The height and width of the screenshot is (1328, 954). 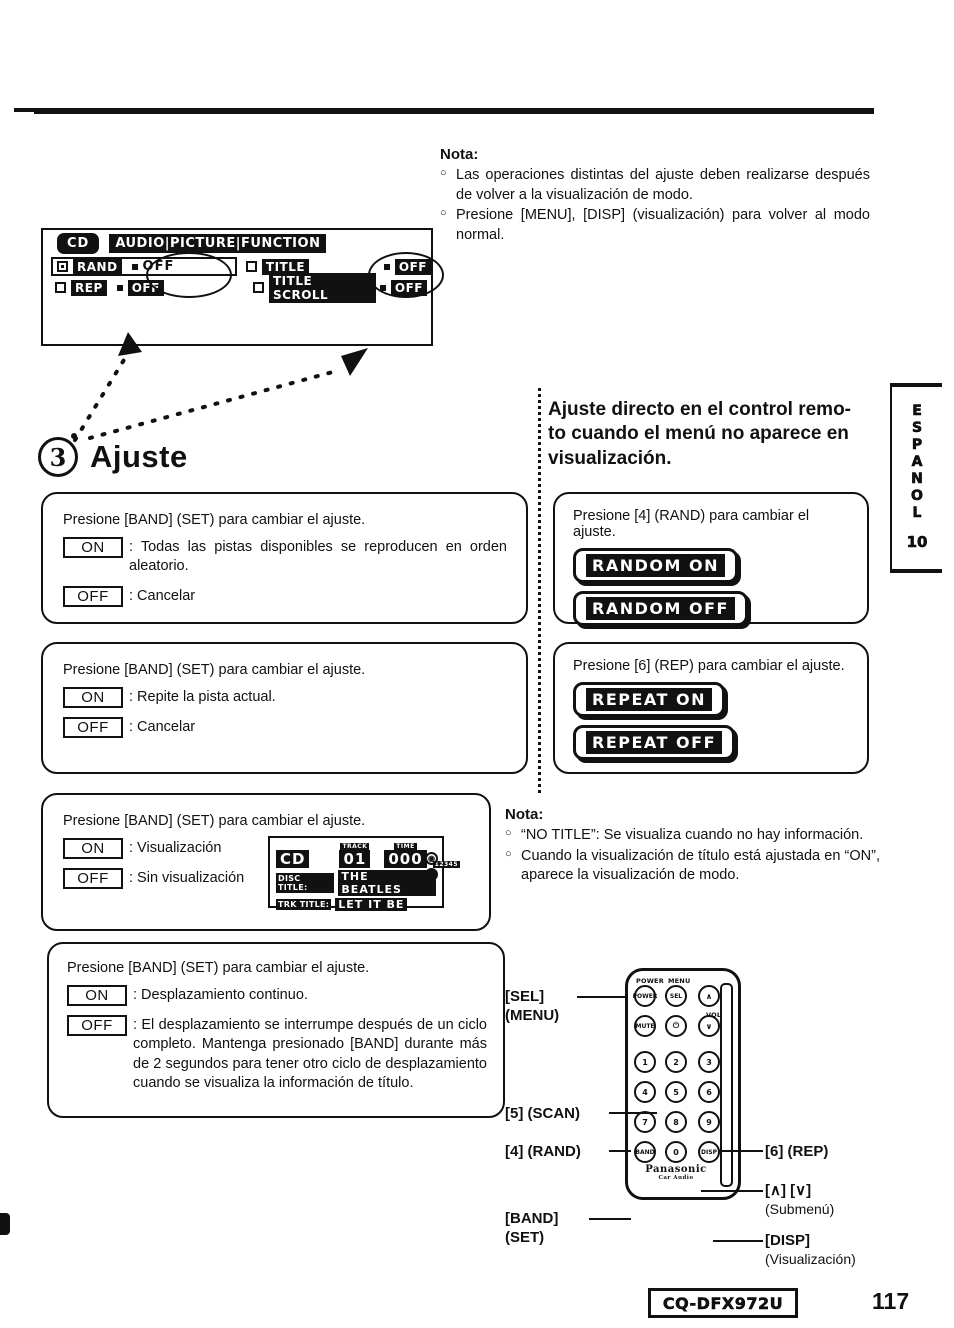 I want to click on callout-line-sel, so click(x=602, y=997).